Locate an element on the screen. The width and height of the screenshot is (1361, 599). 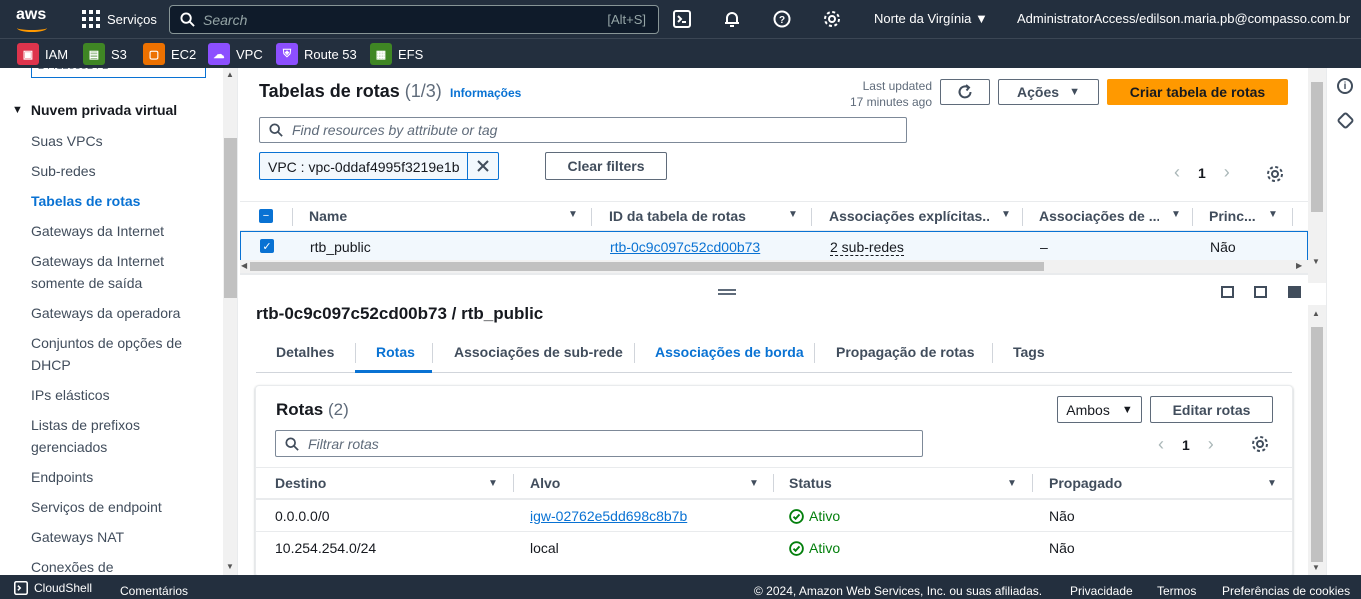
tab-edge-associations: Associações de borda is located at coordinates (729, 352).